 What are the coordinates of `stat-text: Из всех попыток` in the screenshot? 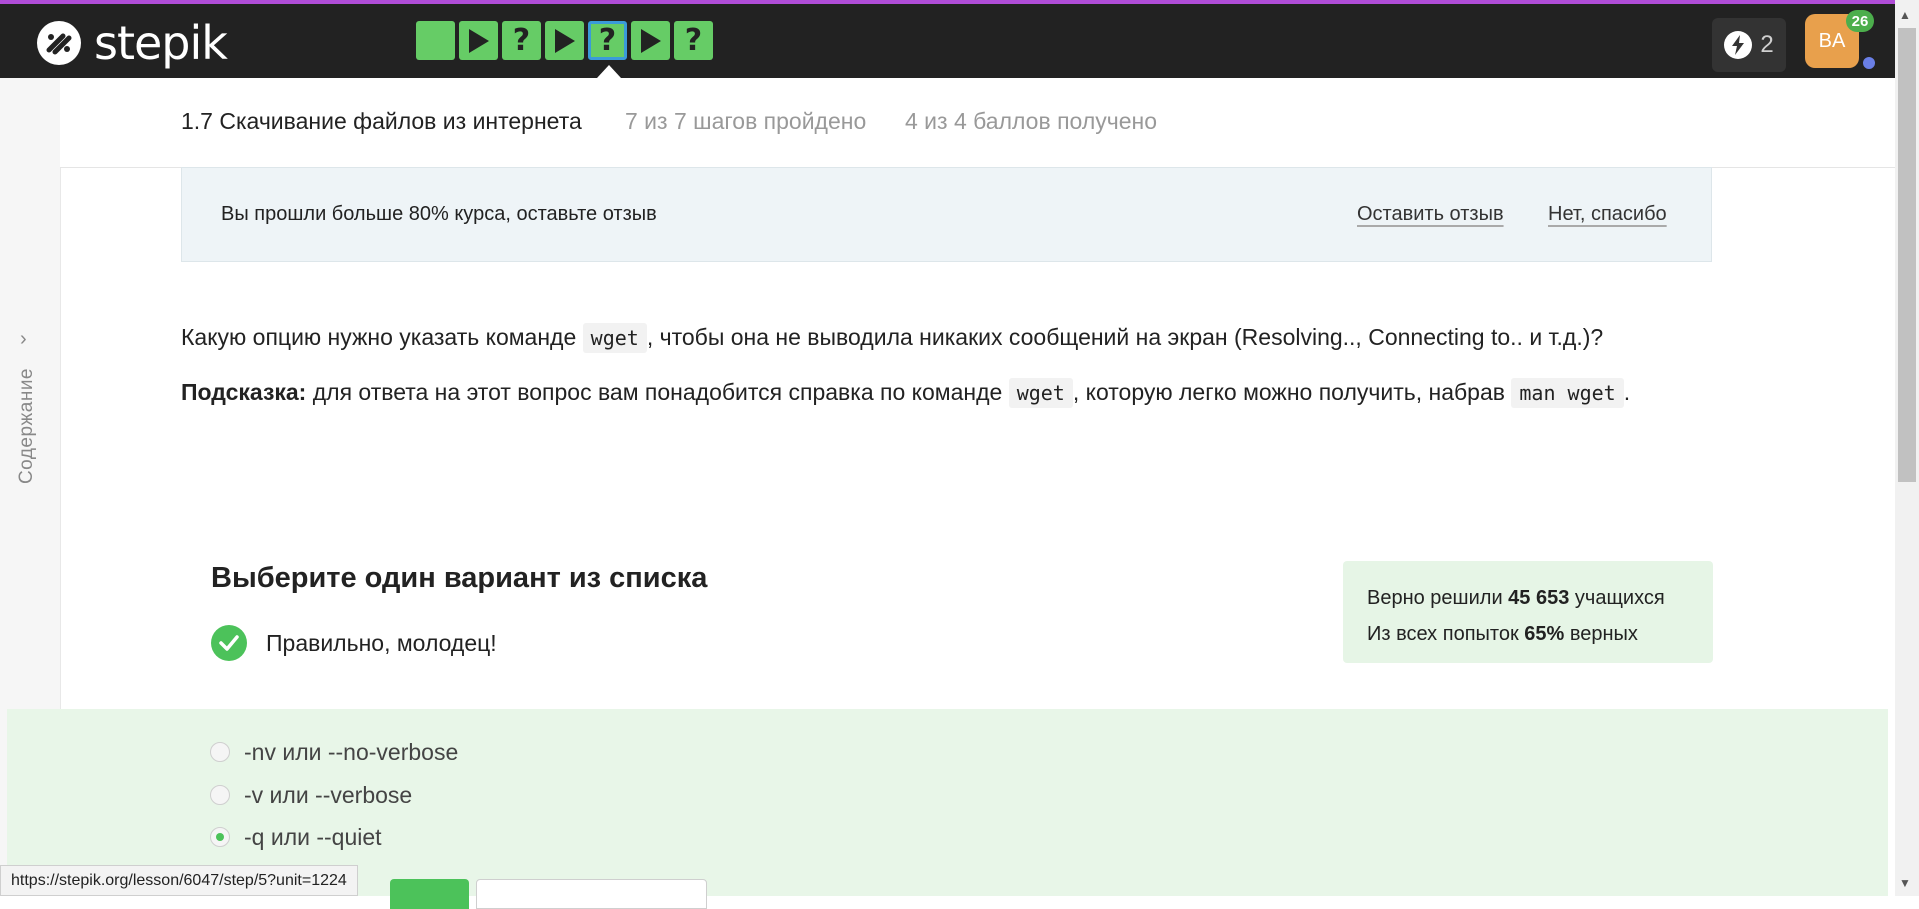 It's located at (1446, 634).